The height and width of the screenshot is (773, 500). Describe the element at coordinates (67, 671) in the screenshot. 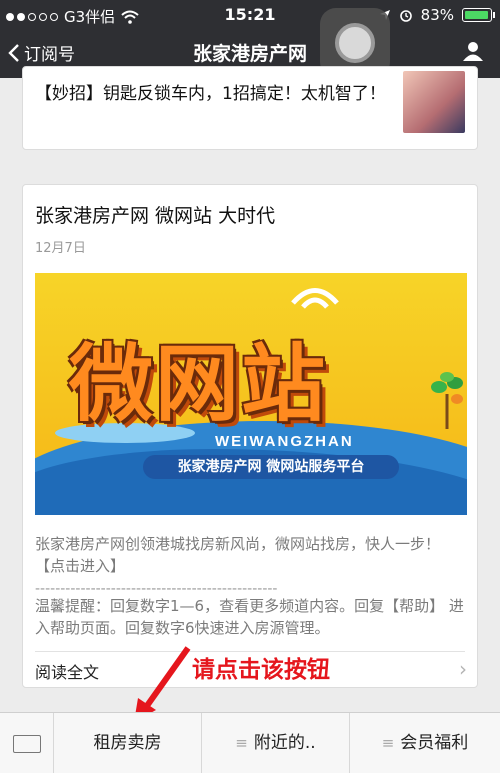

I see `read-all-link: 阅读全文` at that location.